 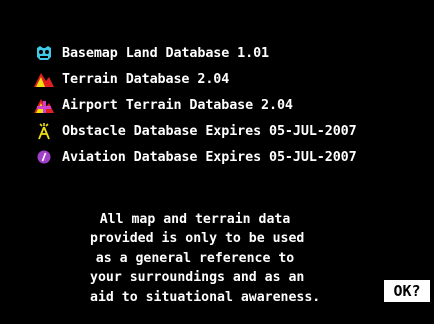 I want to click on aviation-compass-icon, so click(x=44, y=157).